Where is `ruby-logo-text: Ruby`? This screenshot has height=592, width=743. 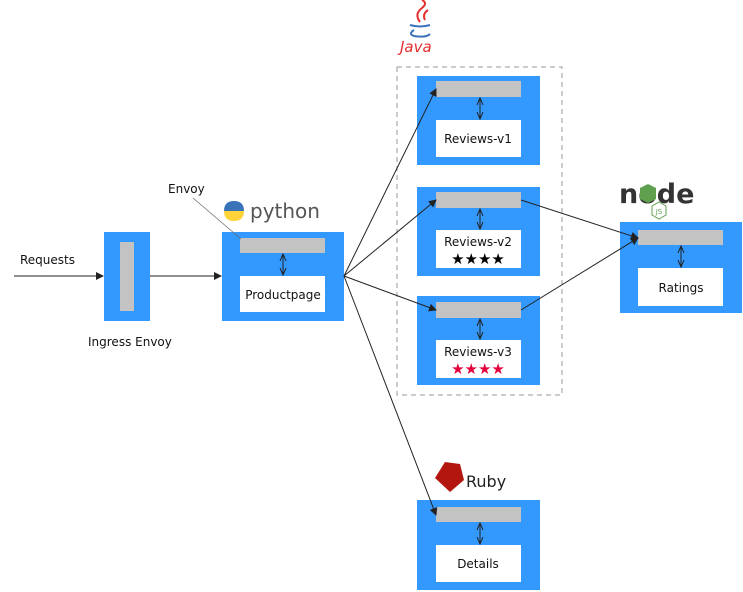
ruby-logo-text: Ruby is located at coordinates (486, 481).